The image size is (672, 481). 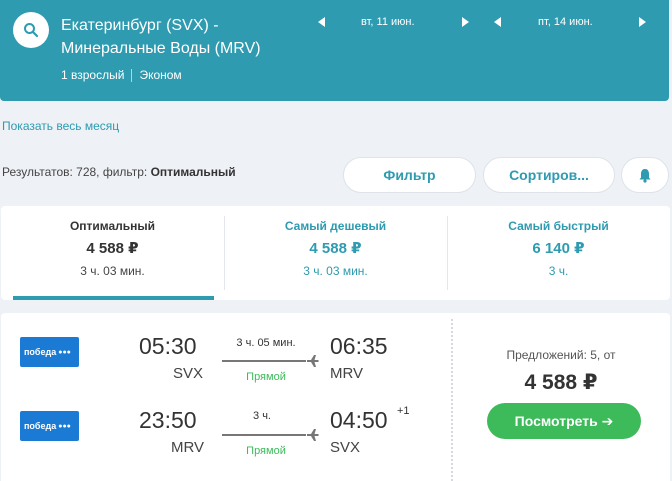 What do you see at coordinates (168, 346) in the screenshot?
I see `departure-time: 05:30` at bounding box center [168, 346].